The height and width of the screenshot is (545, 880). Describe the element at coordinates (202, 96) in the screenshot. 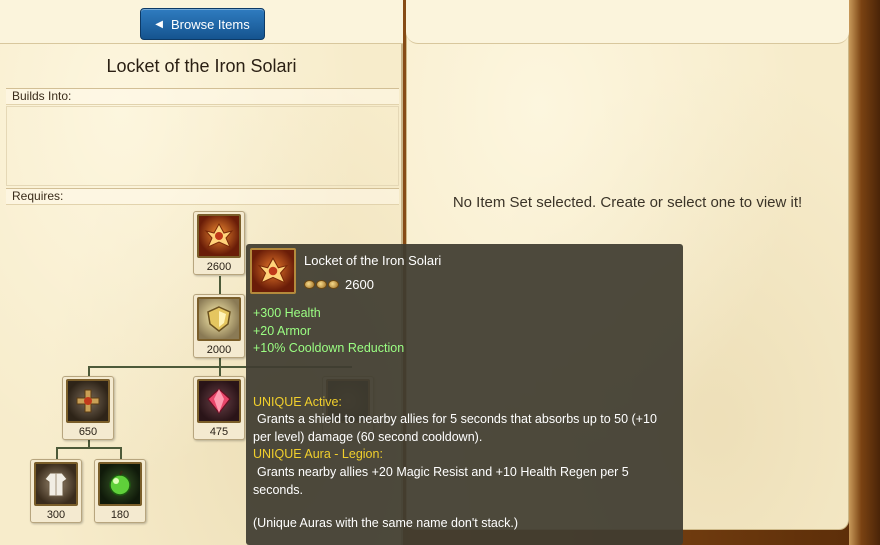

I see `builds-into-label: Builds Into:` at that location.